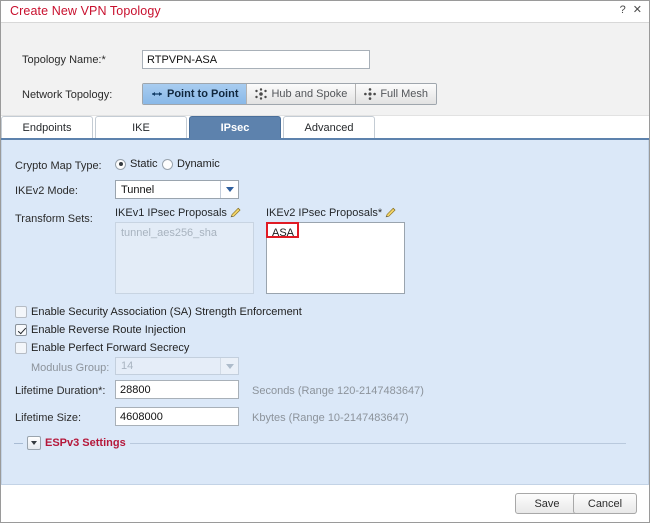 This screenshot has width=650, height=523. I want to click on ikev2-mode-chevron-down-icon, so click(229, 189).